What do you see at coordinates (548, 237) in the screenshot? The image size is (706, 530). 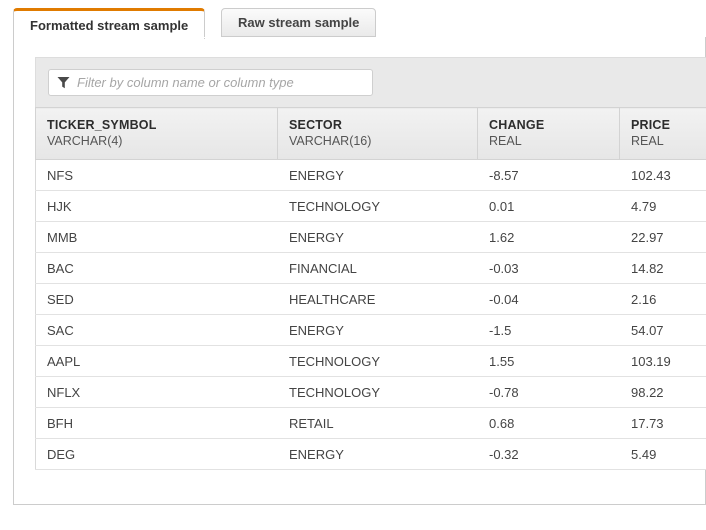 I see `cell-change: 1.62` at bounding box center [548, 237].